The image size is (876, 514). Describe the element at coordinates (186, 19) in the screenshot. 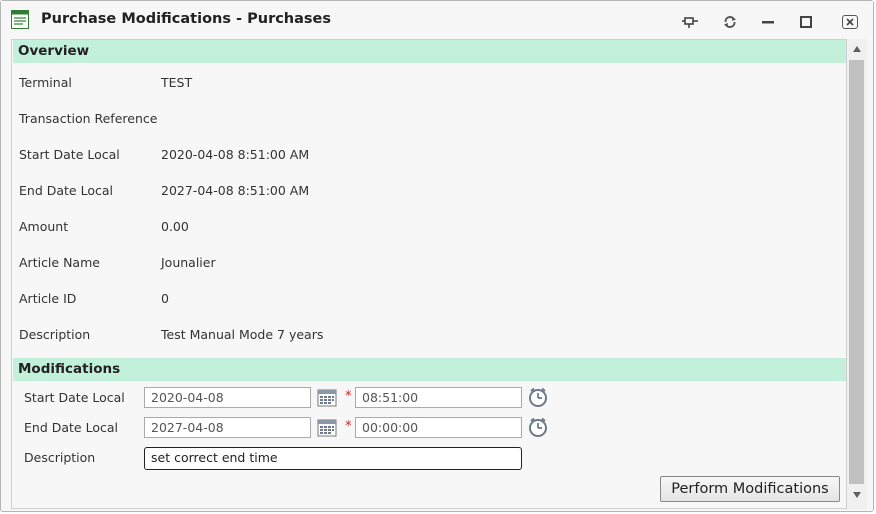

I see `window-title: Purchase Modifications - Purchases` at that location.